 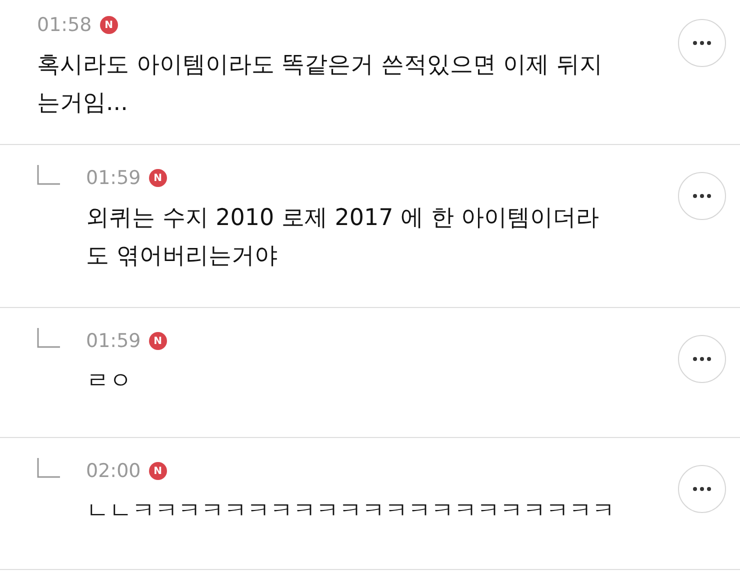 I want to click on comment-time: 01:58, so click(x=64, y=25).